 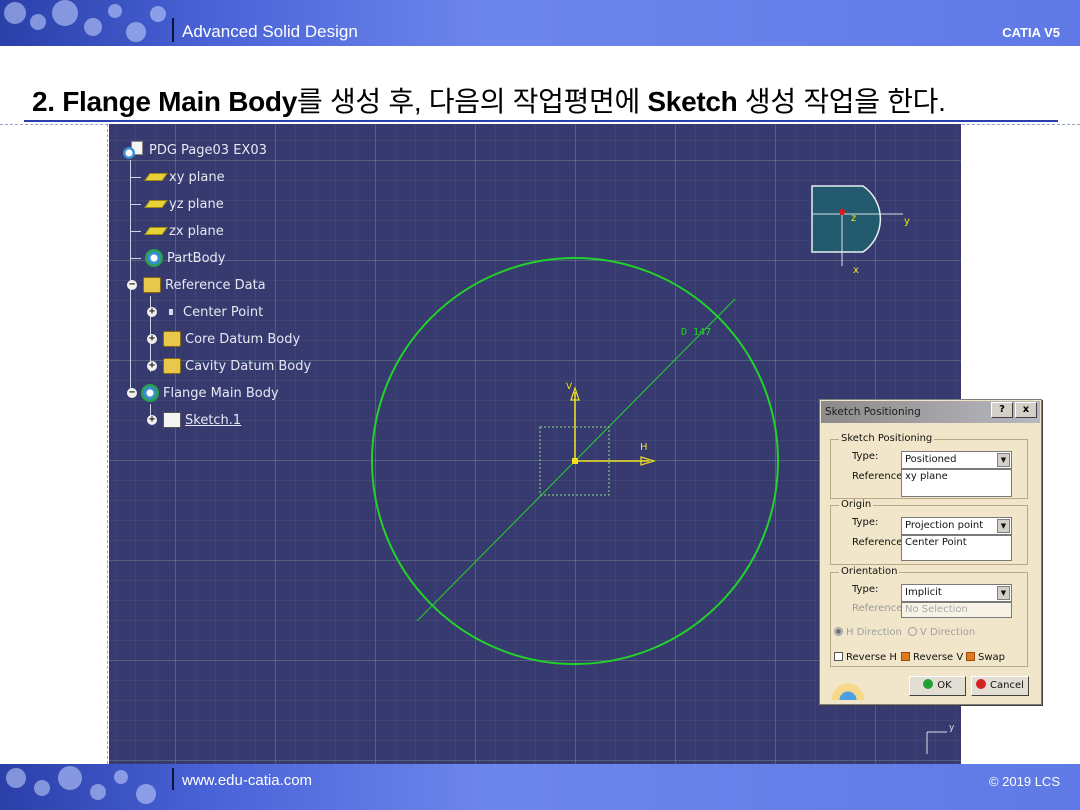 I want to click on select-value: Implicit, so click(x=923, y=592).